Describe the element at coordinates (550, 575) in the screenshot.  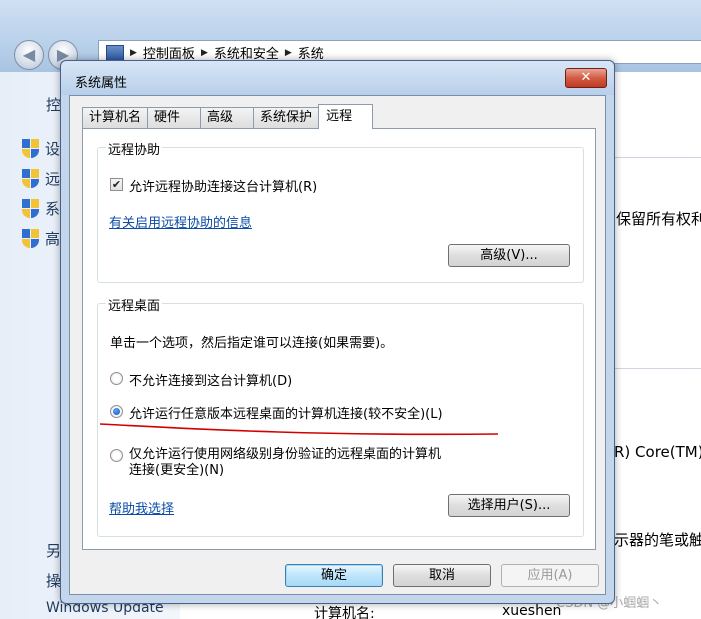
I see `apply-button: 应用(A)` at that location.